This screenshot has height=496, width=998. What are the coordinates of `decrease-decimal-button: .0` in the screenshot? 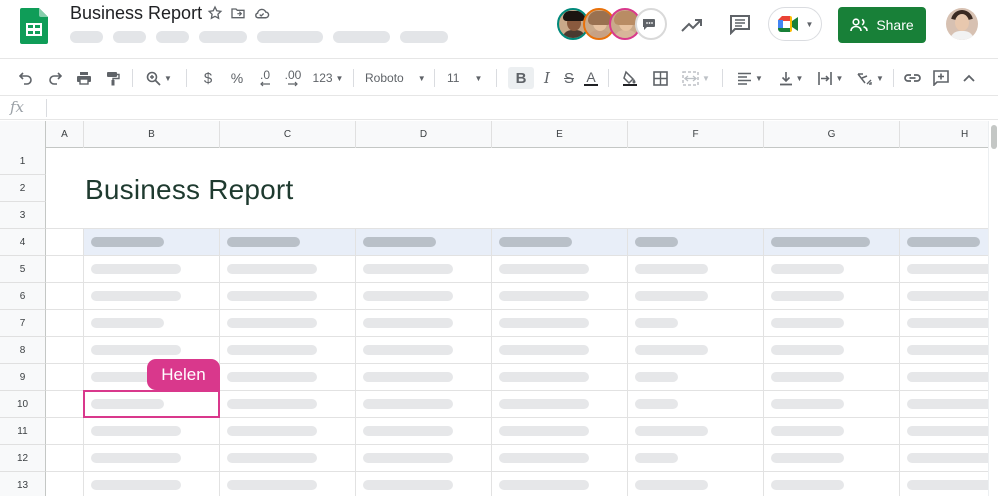 It's located at (265, 78).